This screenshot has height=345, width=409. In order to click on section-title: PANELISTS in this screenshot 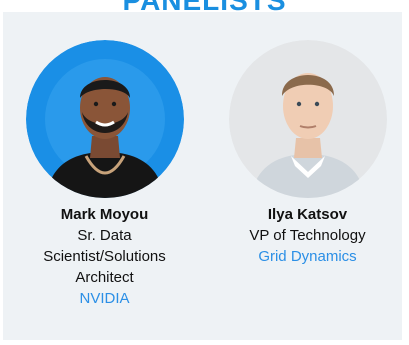, I will do `click(204, 8)`.